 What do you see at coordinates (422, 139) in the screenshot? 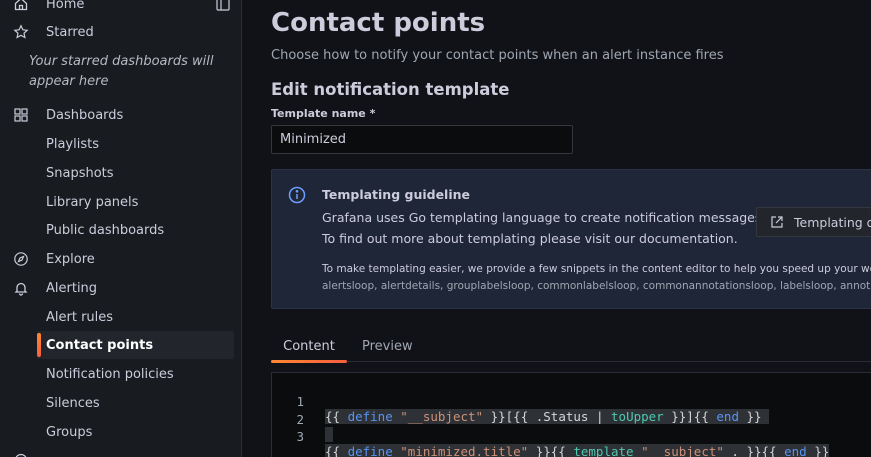
I see `template-name-input` at bounding box center [422, 139].